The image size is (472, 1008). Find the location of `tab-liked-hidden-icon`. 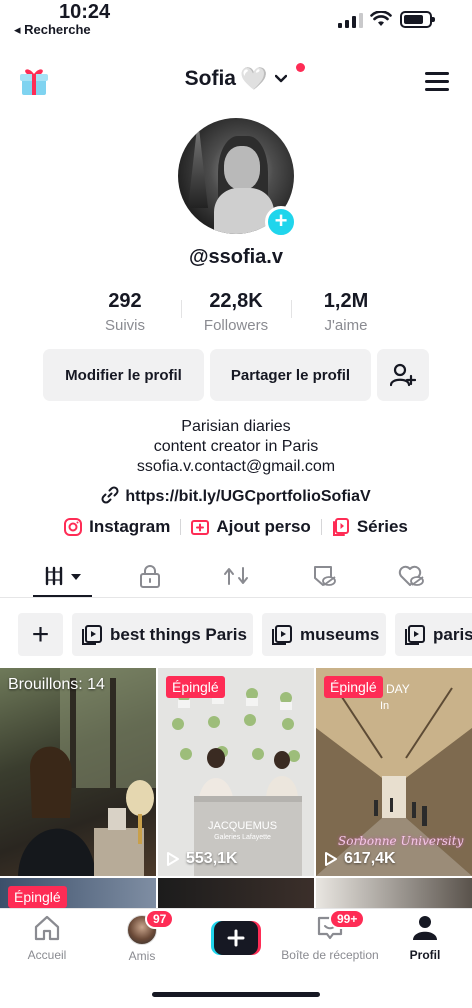

tab-liked-hidden-icon is located at coordinates (411, 576).